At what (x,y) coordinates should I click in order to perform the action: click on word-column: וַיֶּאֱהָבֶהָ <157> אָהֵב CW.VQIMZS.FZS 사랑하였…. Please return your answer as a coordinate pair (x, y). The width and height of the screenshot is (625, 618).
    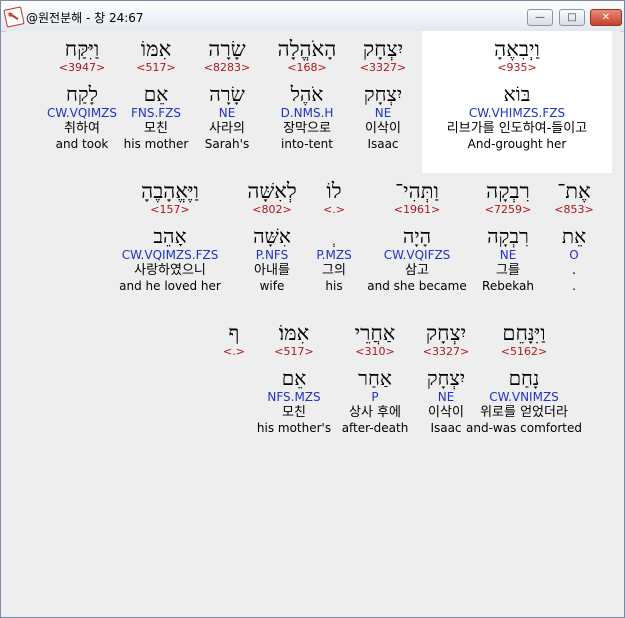
    Looking at the image, I should click on (170, 236).